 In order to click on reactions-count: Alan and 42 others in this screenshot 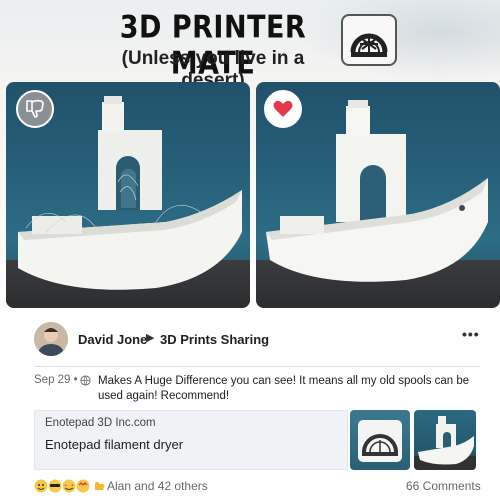, I will do `click(157, 486)`.